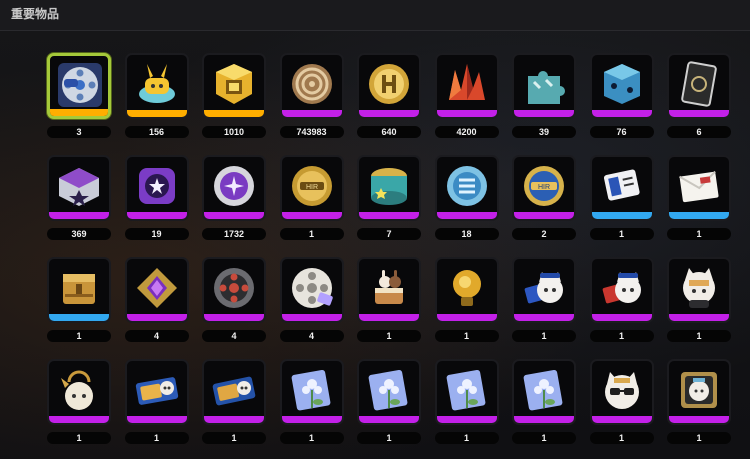 Image resolution: width=750 pixels, height=459 pixels. I want to click on film-reel-white-icon, so click(312, 288).